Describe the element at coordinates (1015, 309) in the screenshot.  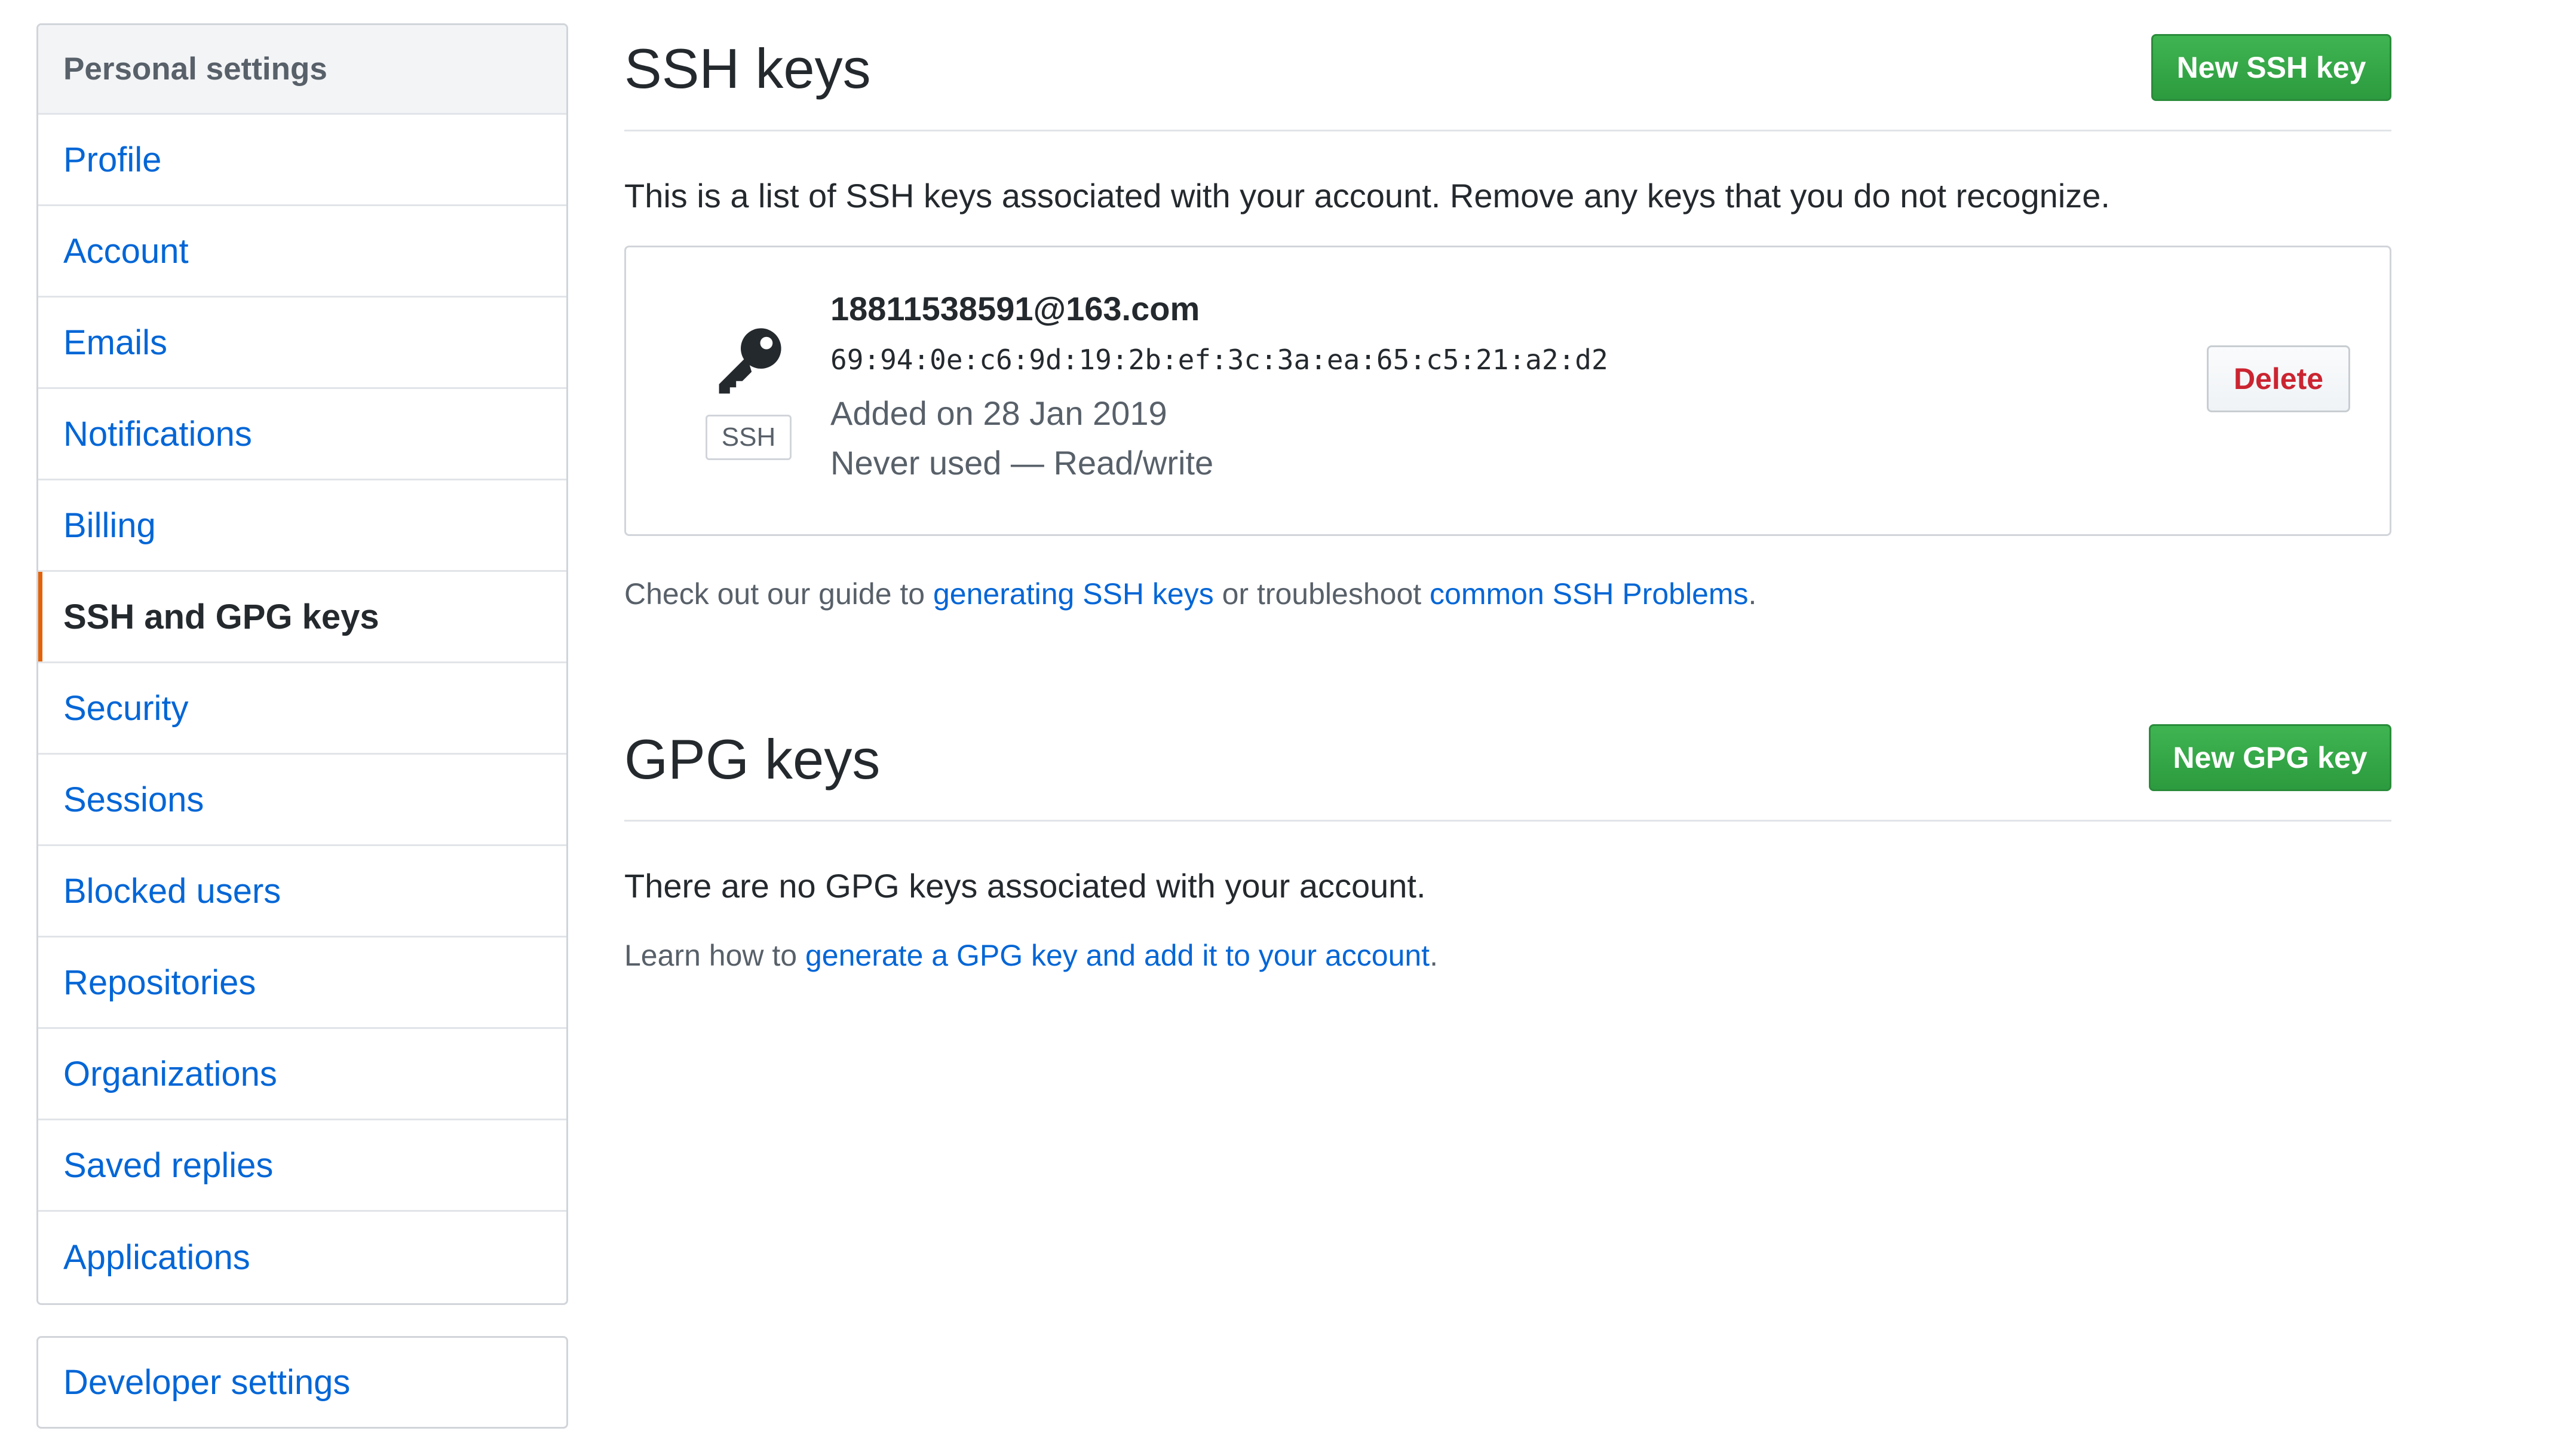
I see `ssh-key-title: 18811538591@163.com` at that location.